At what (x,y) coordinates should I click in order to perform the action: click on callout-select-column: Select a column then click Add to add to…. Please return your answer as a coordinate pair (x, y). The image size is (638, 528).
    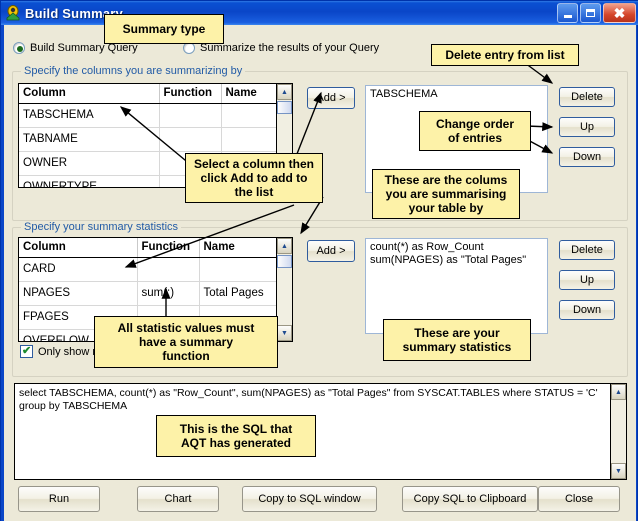
    Looking at the image, I should click on (254, 178).